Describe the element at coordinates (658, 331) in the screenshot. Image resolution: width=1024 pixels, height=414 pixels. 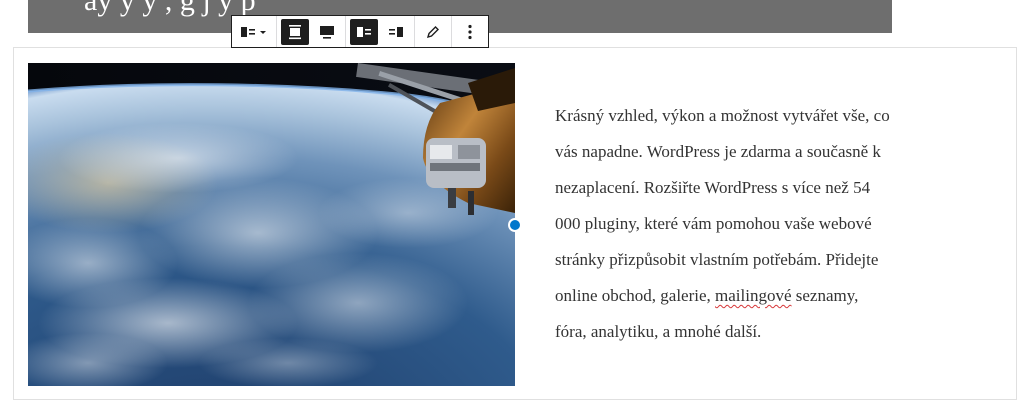
I see `text-line: fóra, analytiku, a mnohé další.` at that location.